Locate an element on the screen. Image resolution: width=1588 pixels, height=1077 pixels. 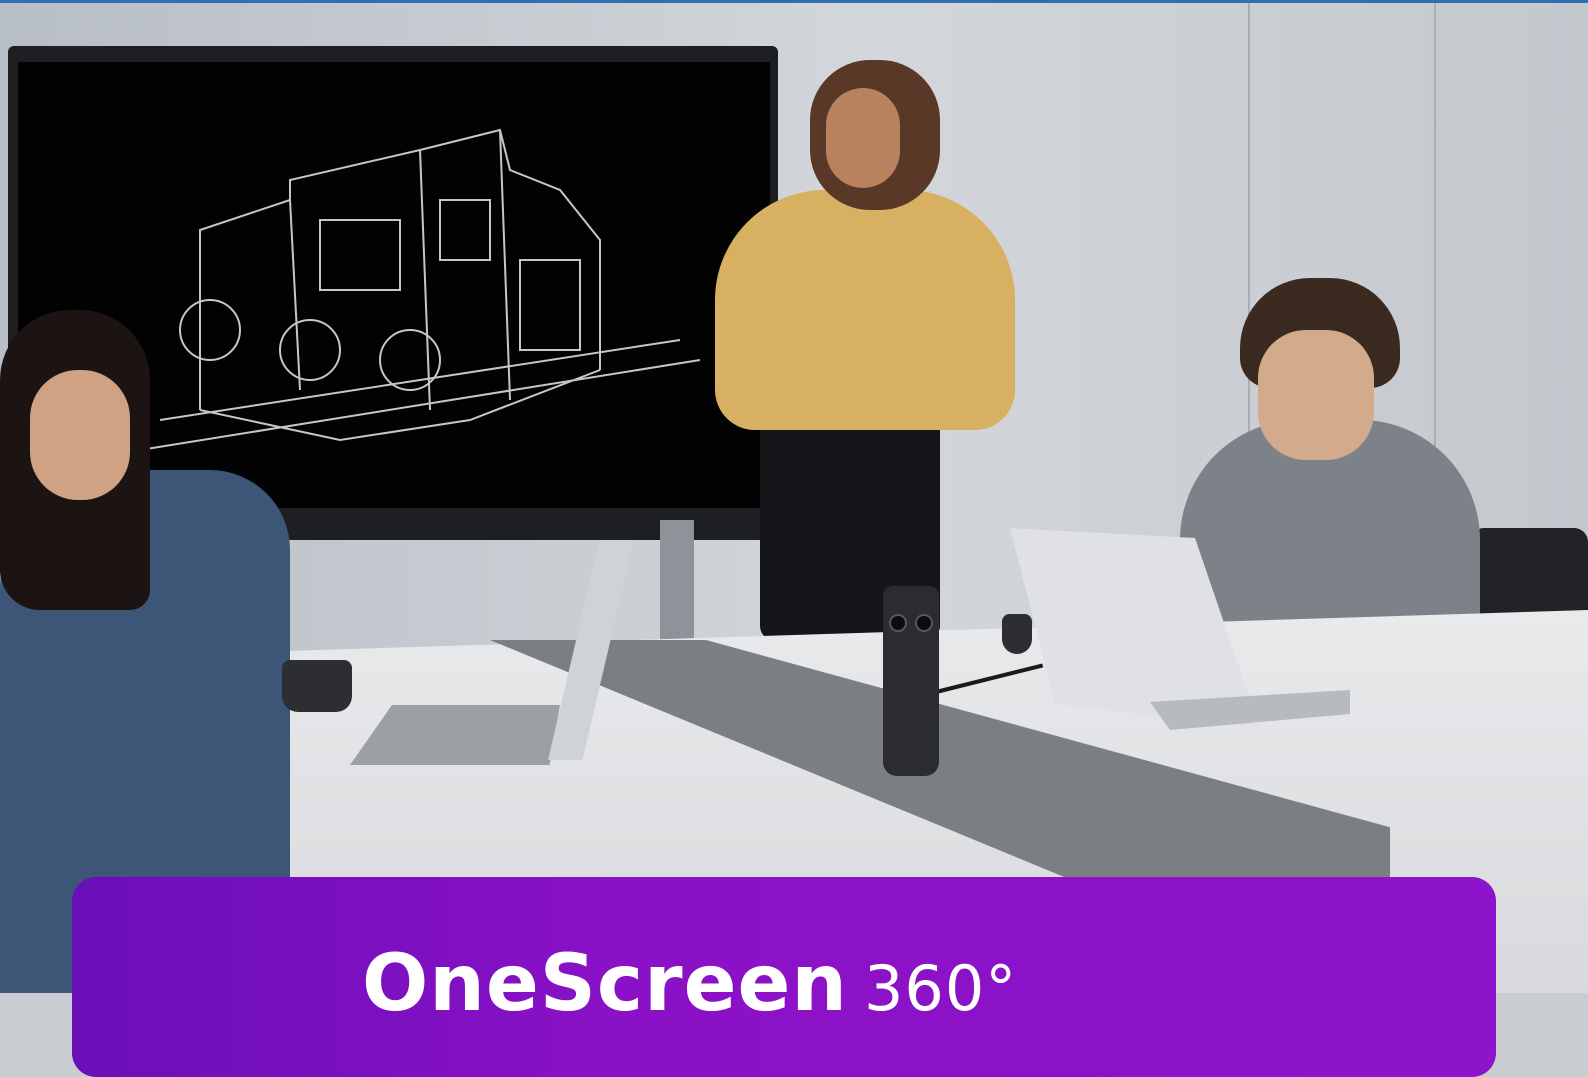
building-sketch-illustration is located at coordinates (420, 289).